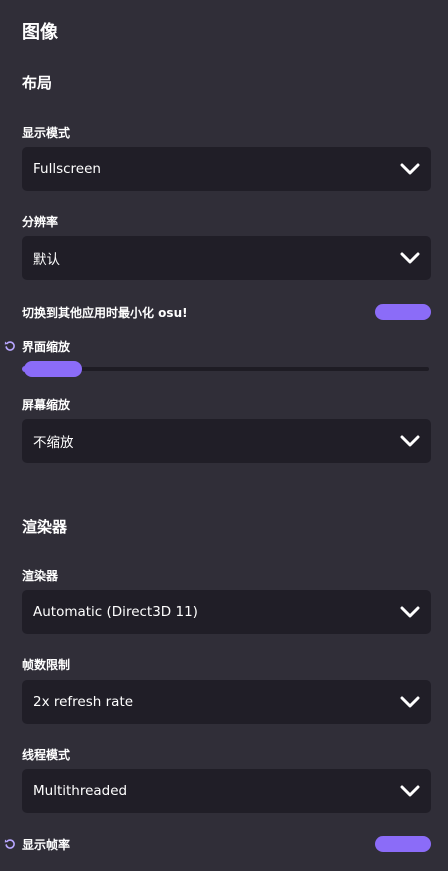  Describe the element at coordinates (40, 576) in the screenshot. I see `renderer-label: 渲染器` at that location.